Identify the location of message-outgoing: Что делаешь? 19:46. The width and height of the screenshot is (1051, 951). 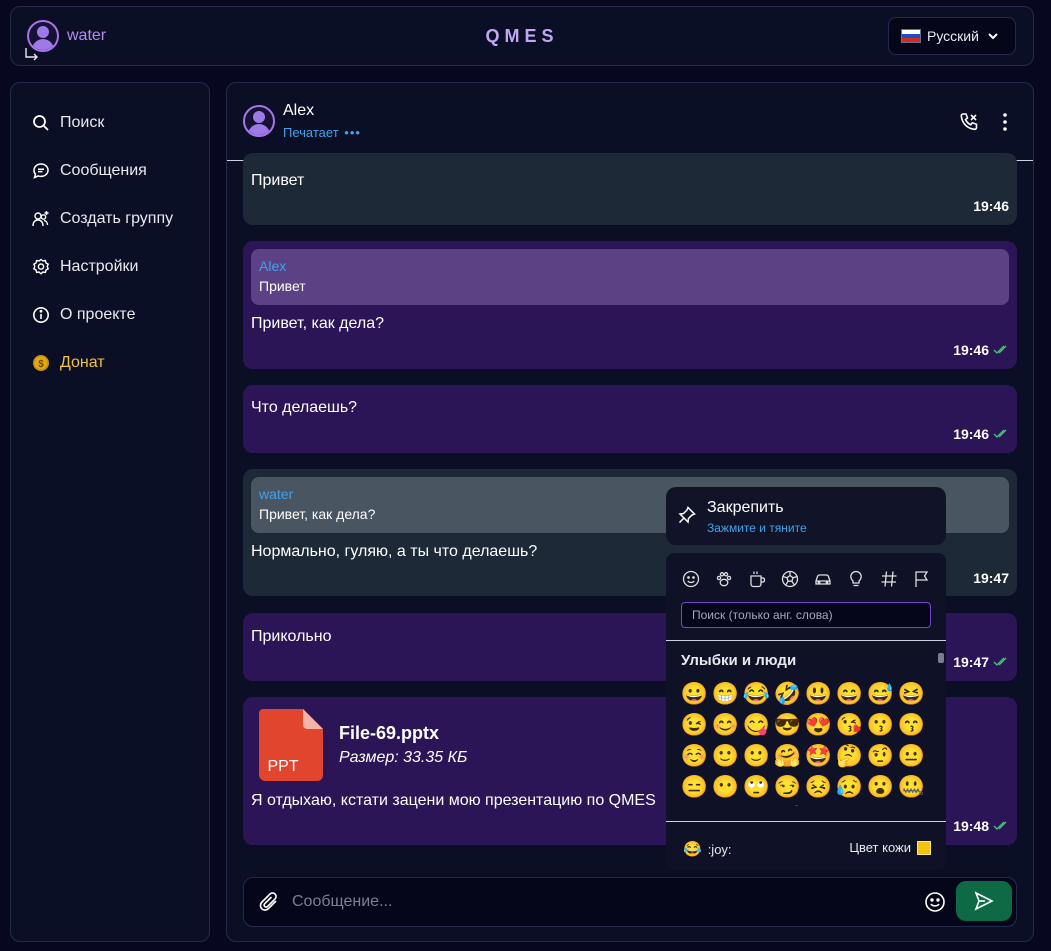
(630, 419).